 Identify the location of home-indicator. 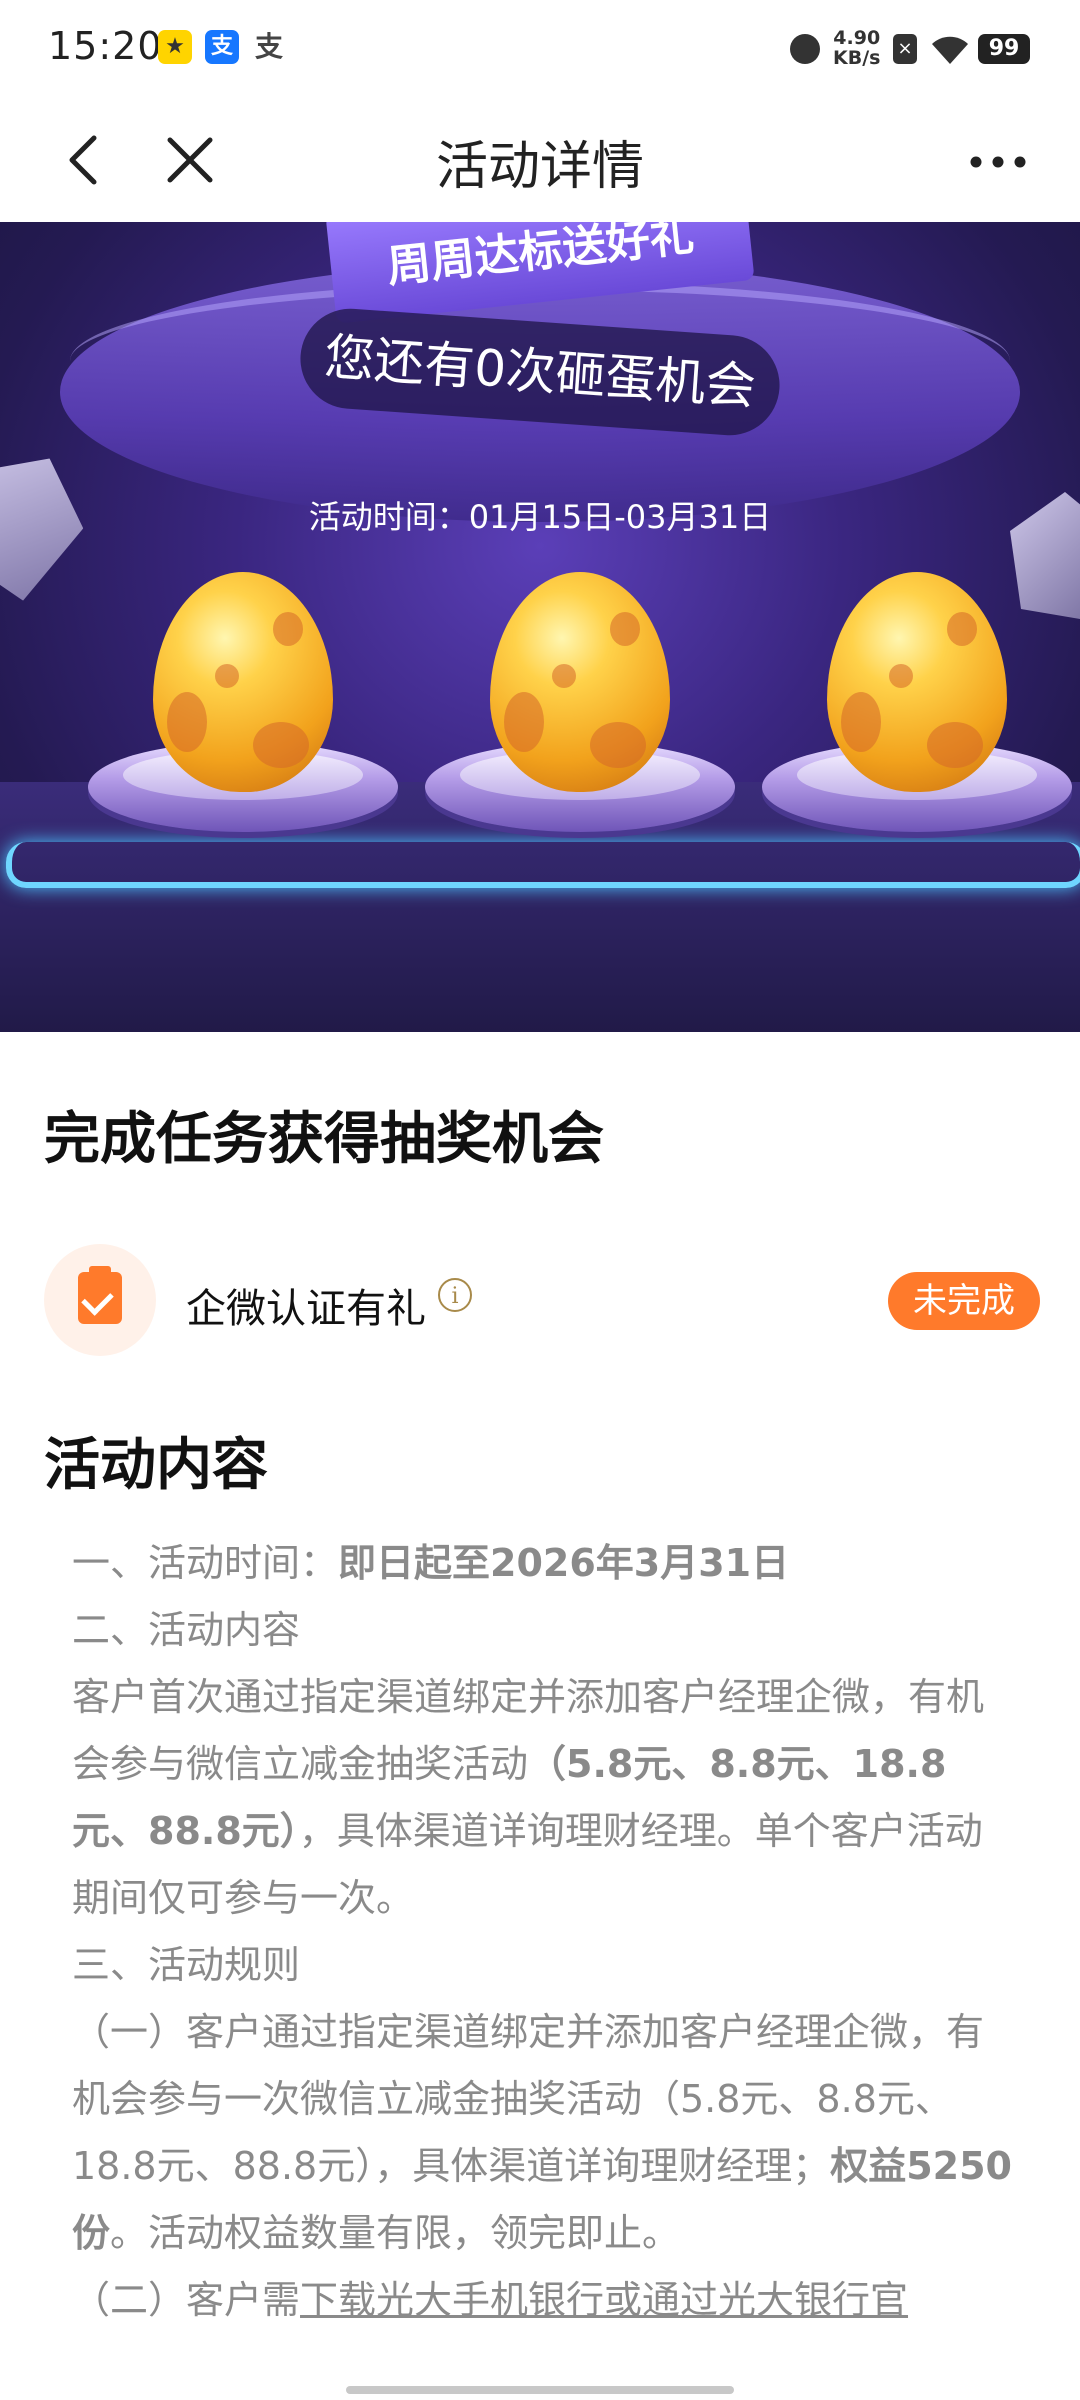
(540, 2390).